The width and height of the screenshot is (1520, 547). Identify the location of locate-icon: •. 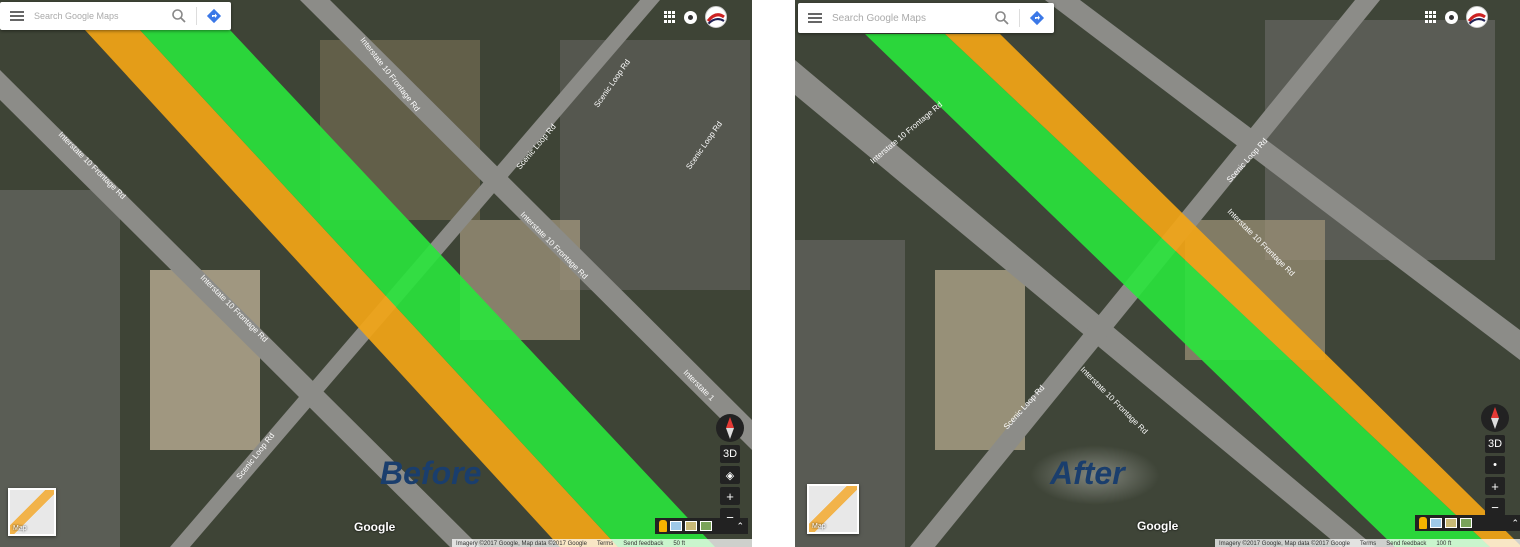
(1495, 465).